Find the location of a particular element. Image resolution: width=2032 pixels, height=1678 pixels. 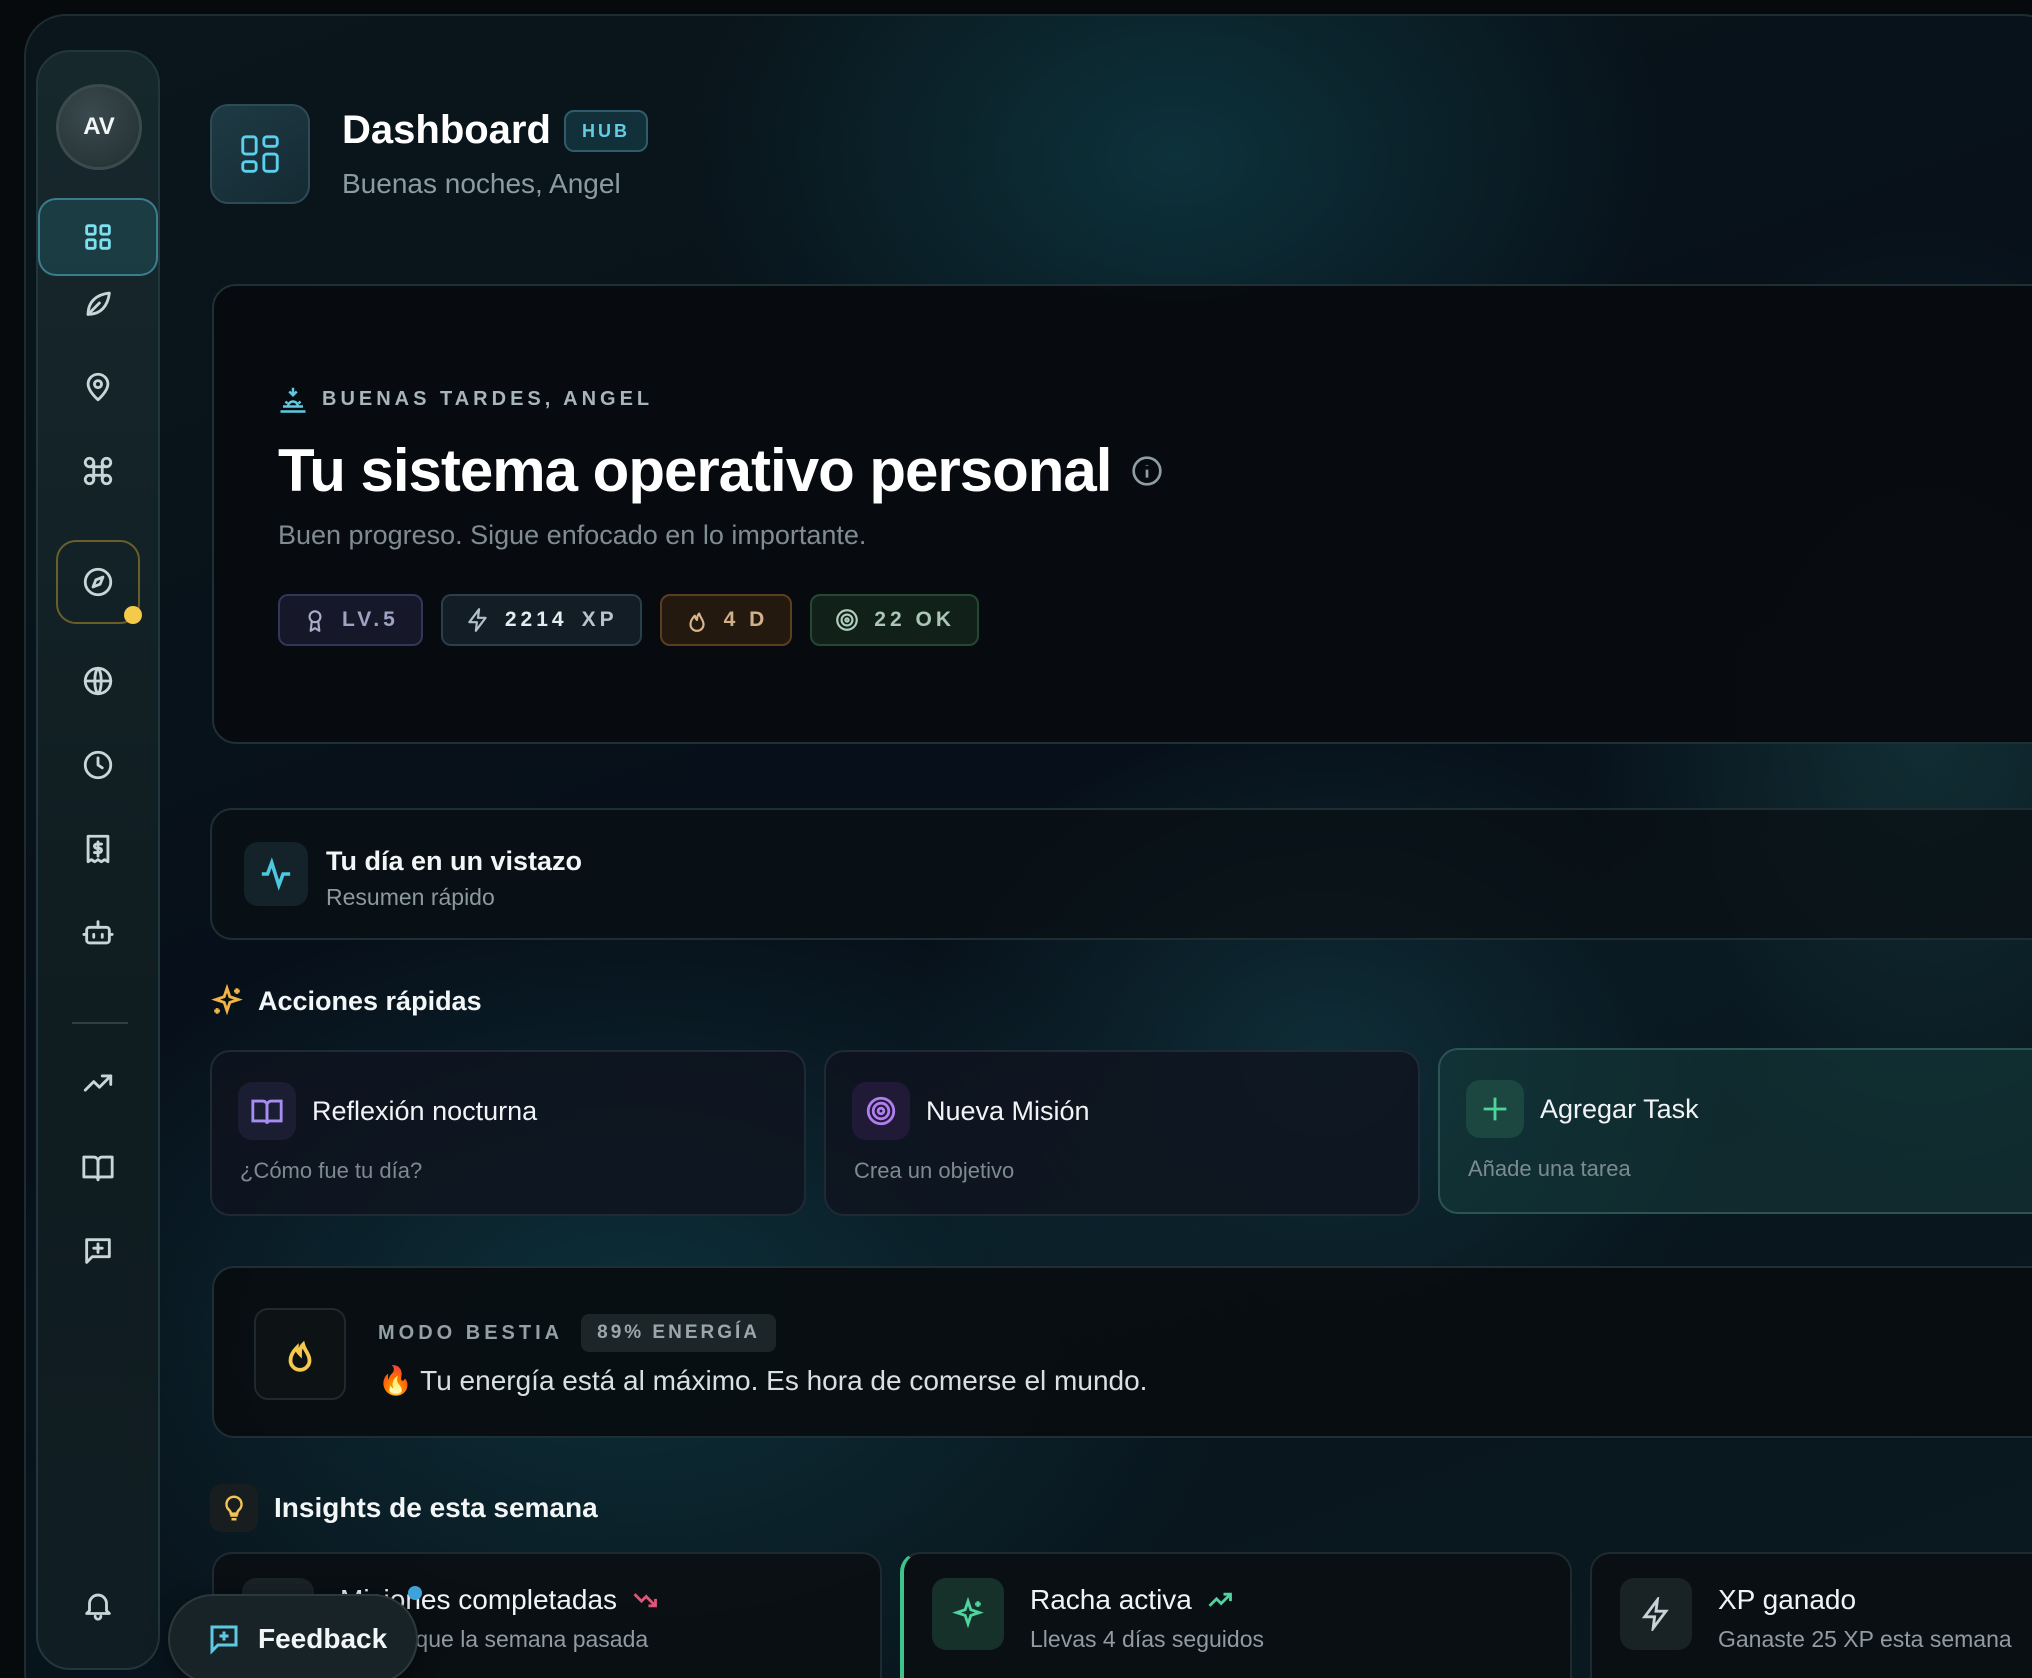

sidebar-item-dashboard is located at coordinates (98, 237).